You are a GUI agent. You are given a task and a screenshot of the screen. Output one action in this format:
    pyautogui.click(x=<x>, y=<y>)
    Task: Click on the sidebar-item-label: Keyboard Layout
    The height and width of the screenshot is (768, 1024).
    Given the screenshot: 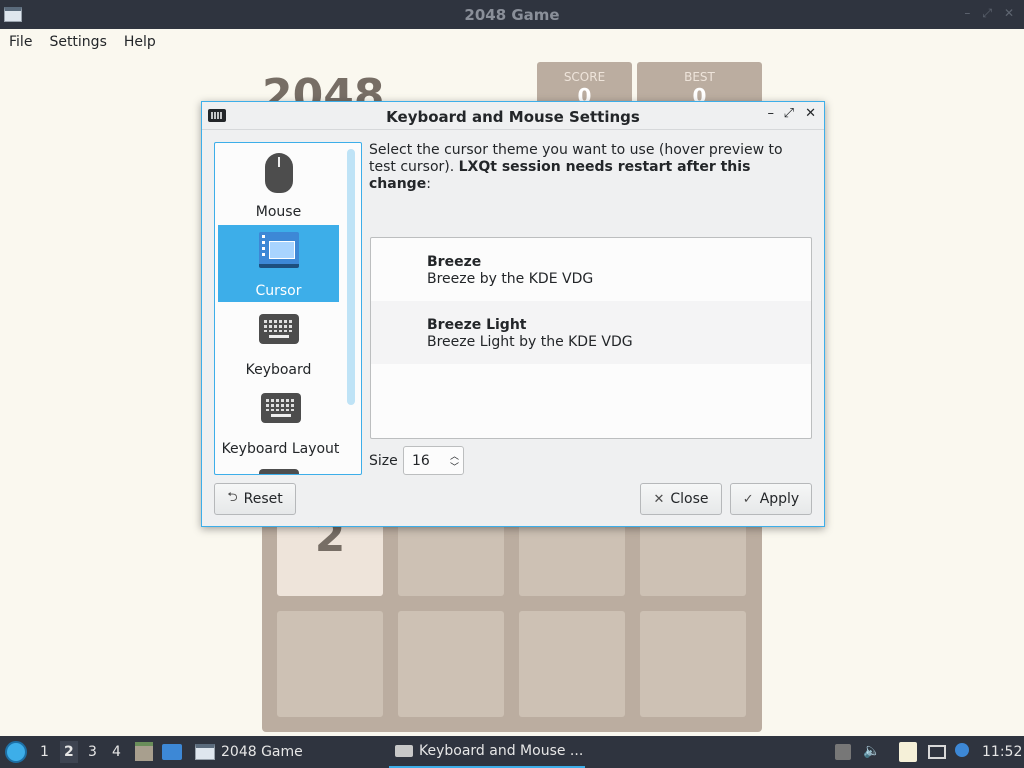 What is the action you would take?
    pyautogui.click(x=280, y=449)
    